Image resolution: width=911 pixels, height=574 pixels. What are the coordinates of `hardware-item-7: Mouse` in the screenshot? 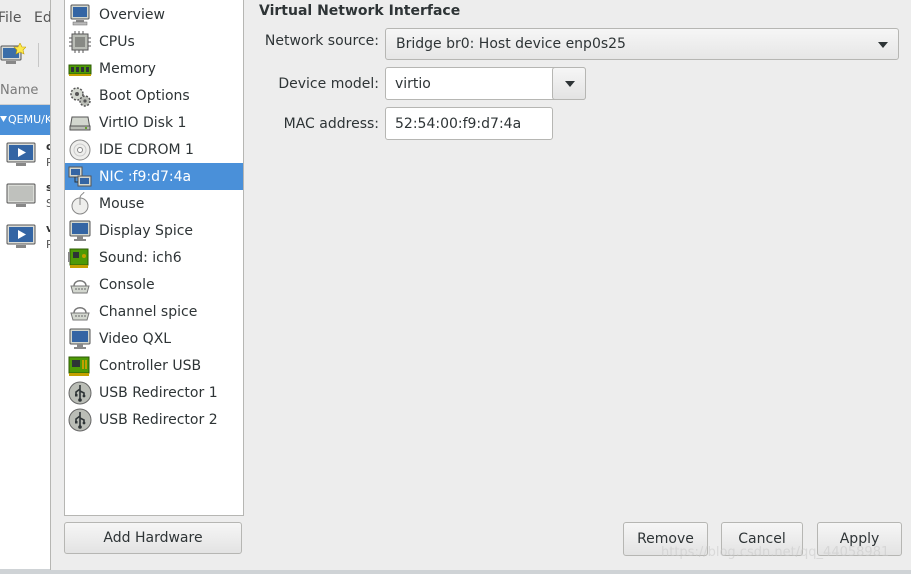 It's located at (154, 203).